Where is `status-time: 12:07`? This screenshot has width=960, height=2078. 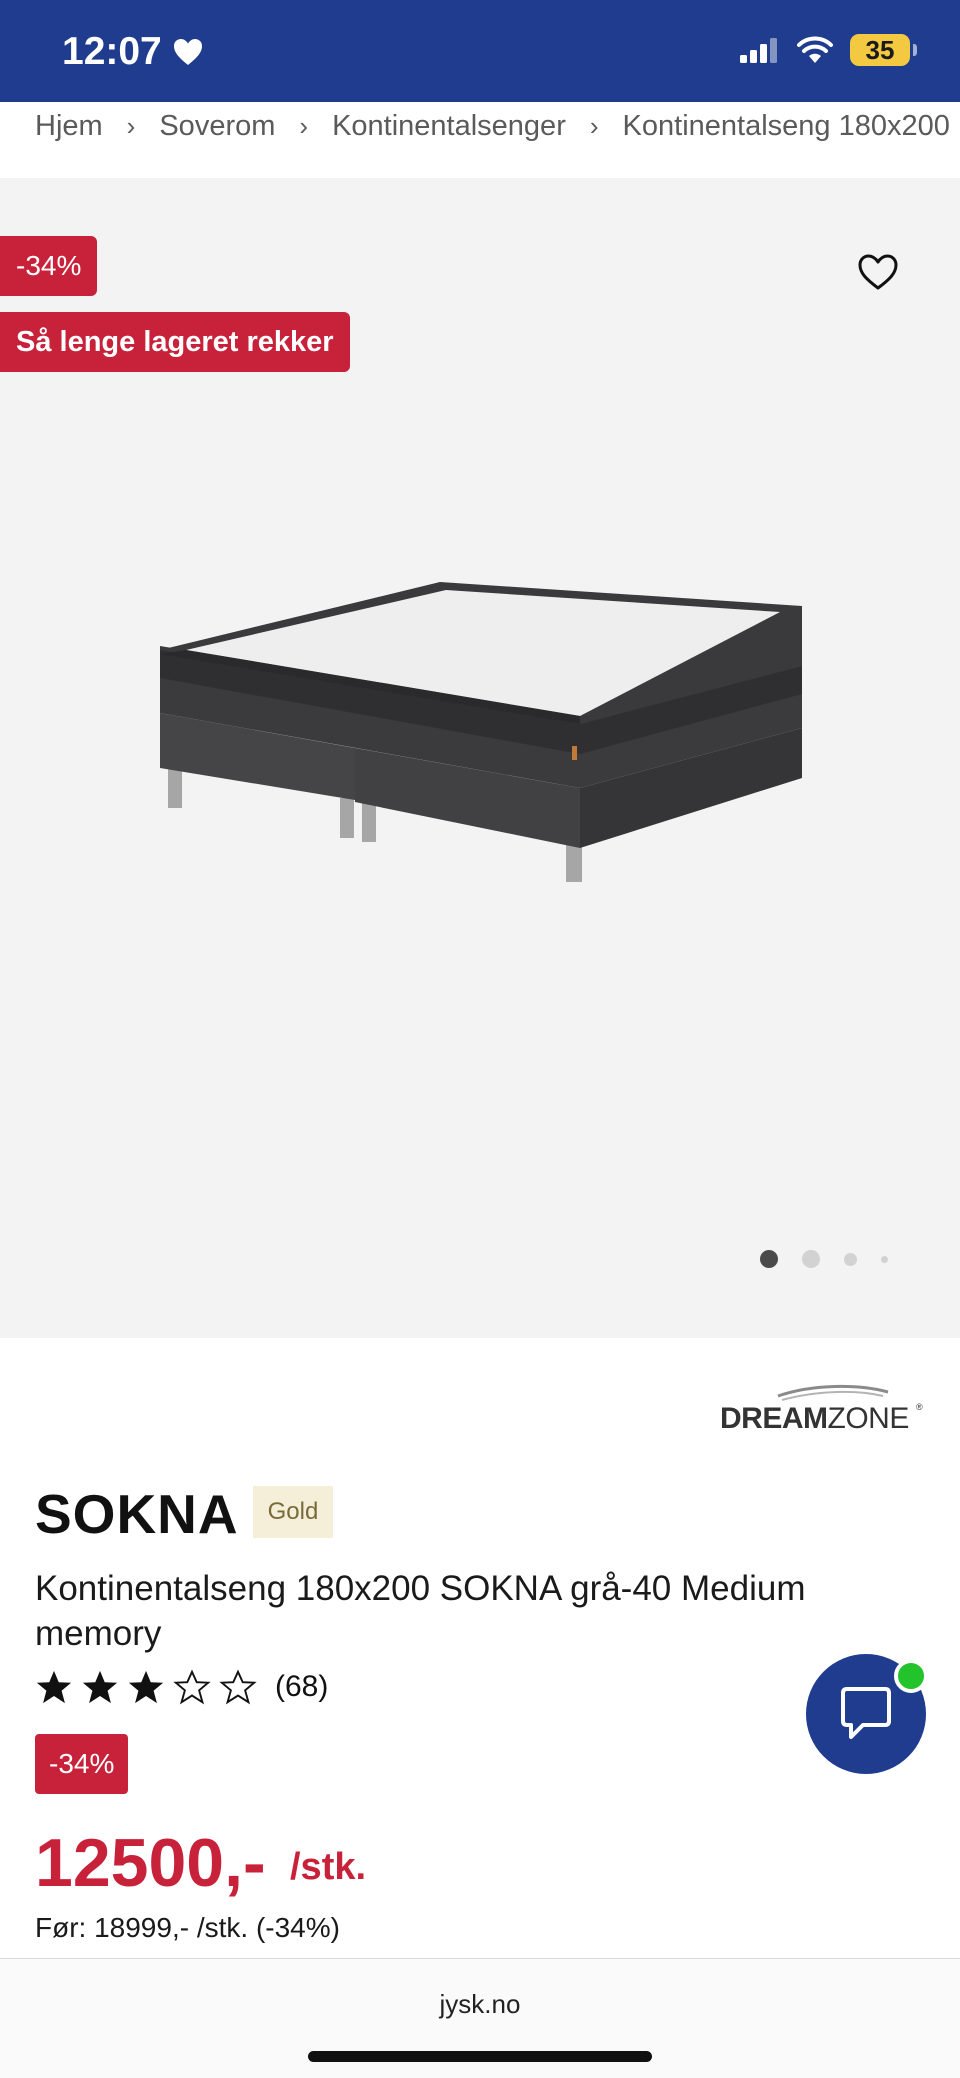
status-time: 12:07 is located at coordinates (133, 52).